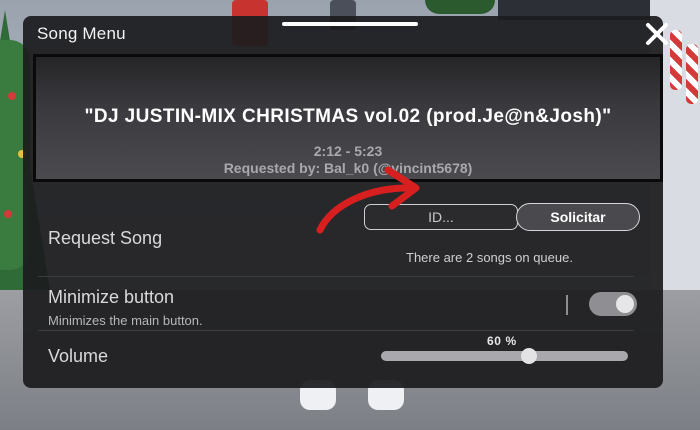 Image resolution: width=700 pixels, height=430 pixels. What do you see at coordinates (125, 320) in the screenshot?
I see `minimize-description: Minimizes the main button.` at bounding box center [125, 320].